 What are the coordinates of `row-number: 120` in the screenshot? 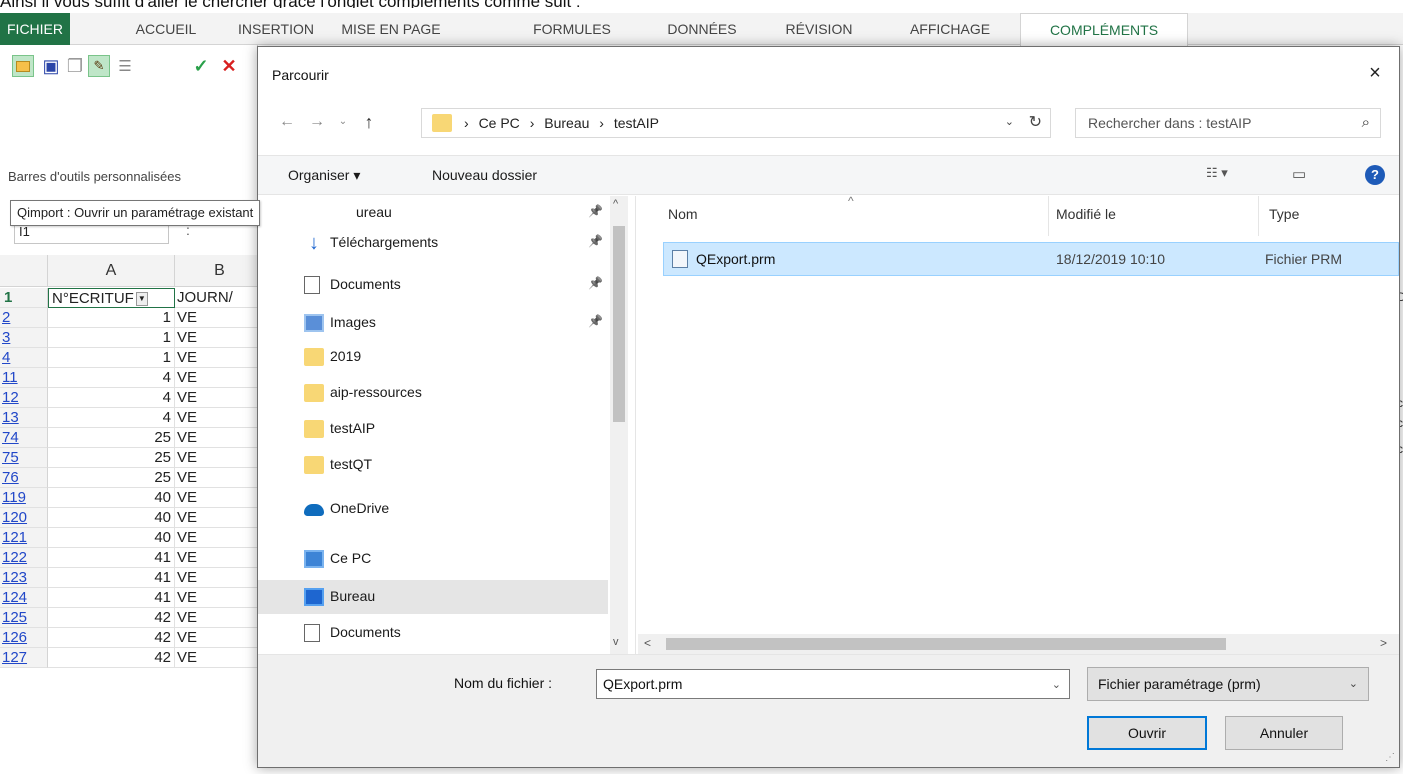 It's located at (24, 518).